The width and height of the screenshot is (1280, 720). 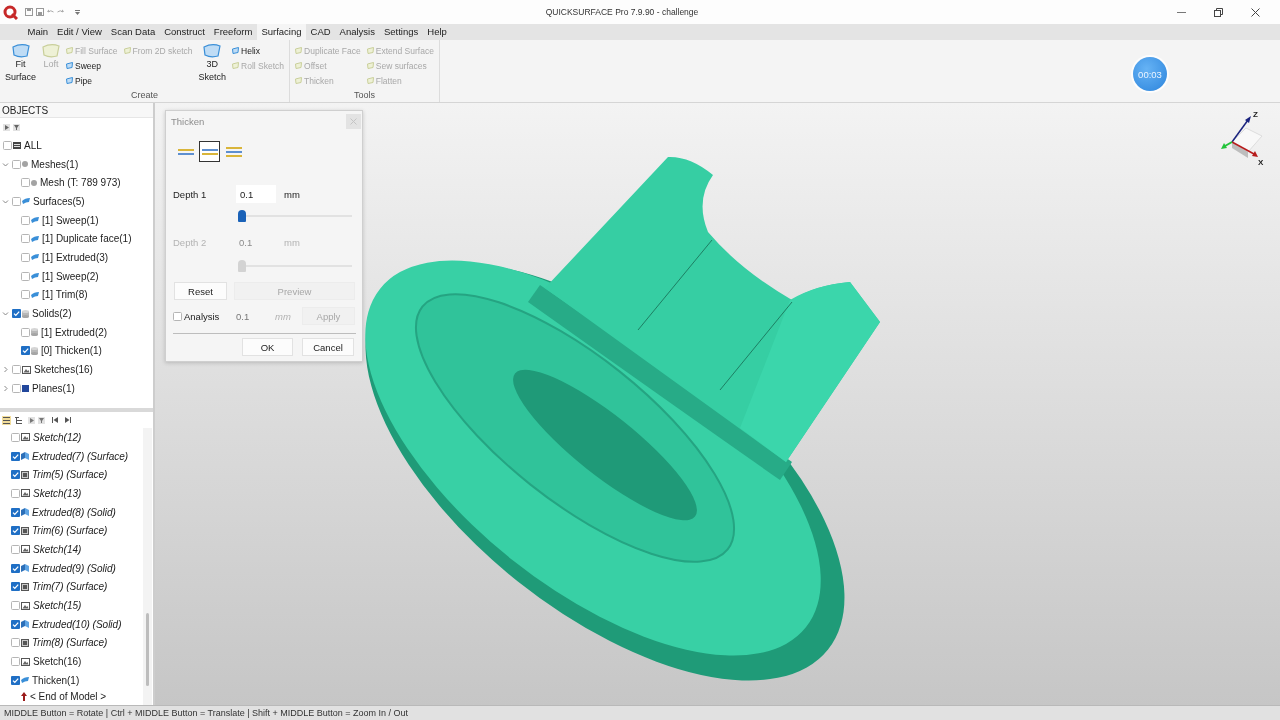 I want to click on history-item: Sketch(13), so click(x=57, y=493).